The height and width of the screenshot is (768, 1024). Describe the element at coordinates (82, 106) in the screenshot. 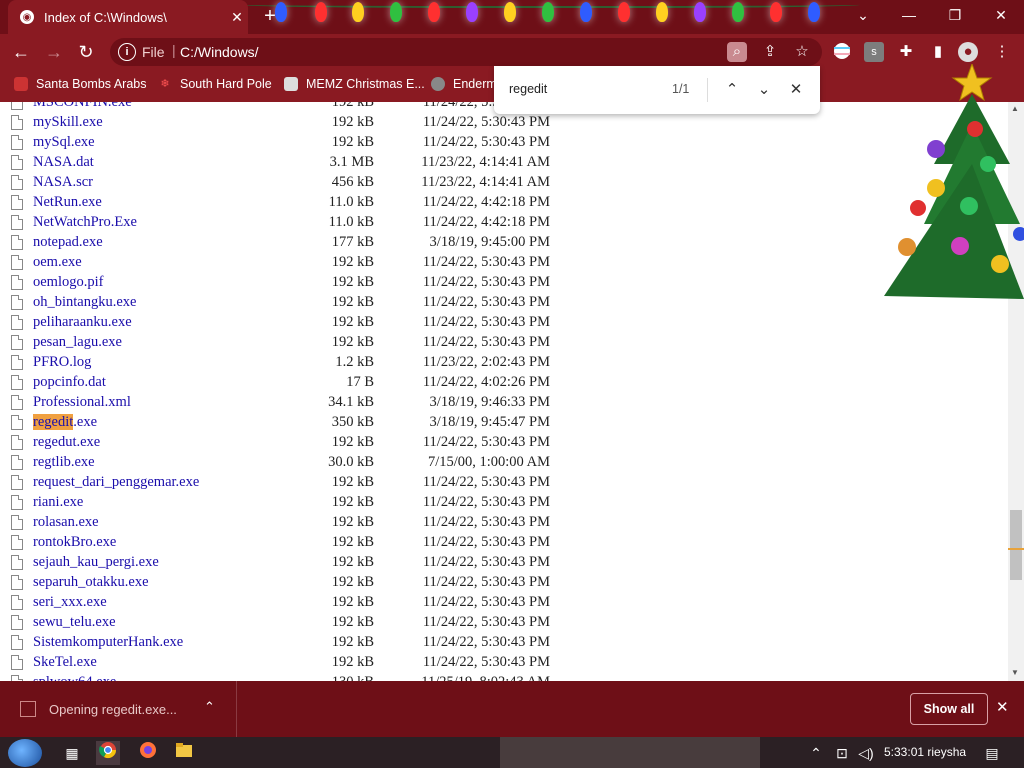

I see `file-link: MSCONFIN.exe` at that location.